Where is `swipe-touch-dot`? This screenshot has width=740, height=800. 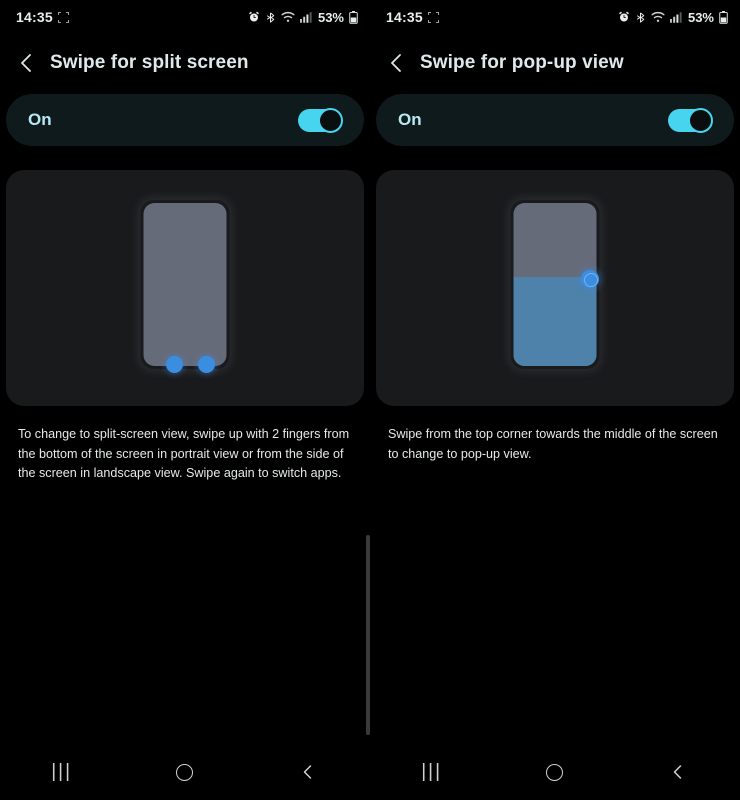
swipe-touch-dot is located at coordinates (590, 279).